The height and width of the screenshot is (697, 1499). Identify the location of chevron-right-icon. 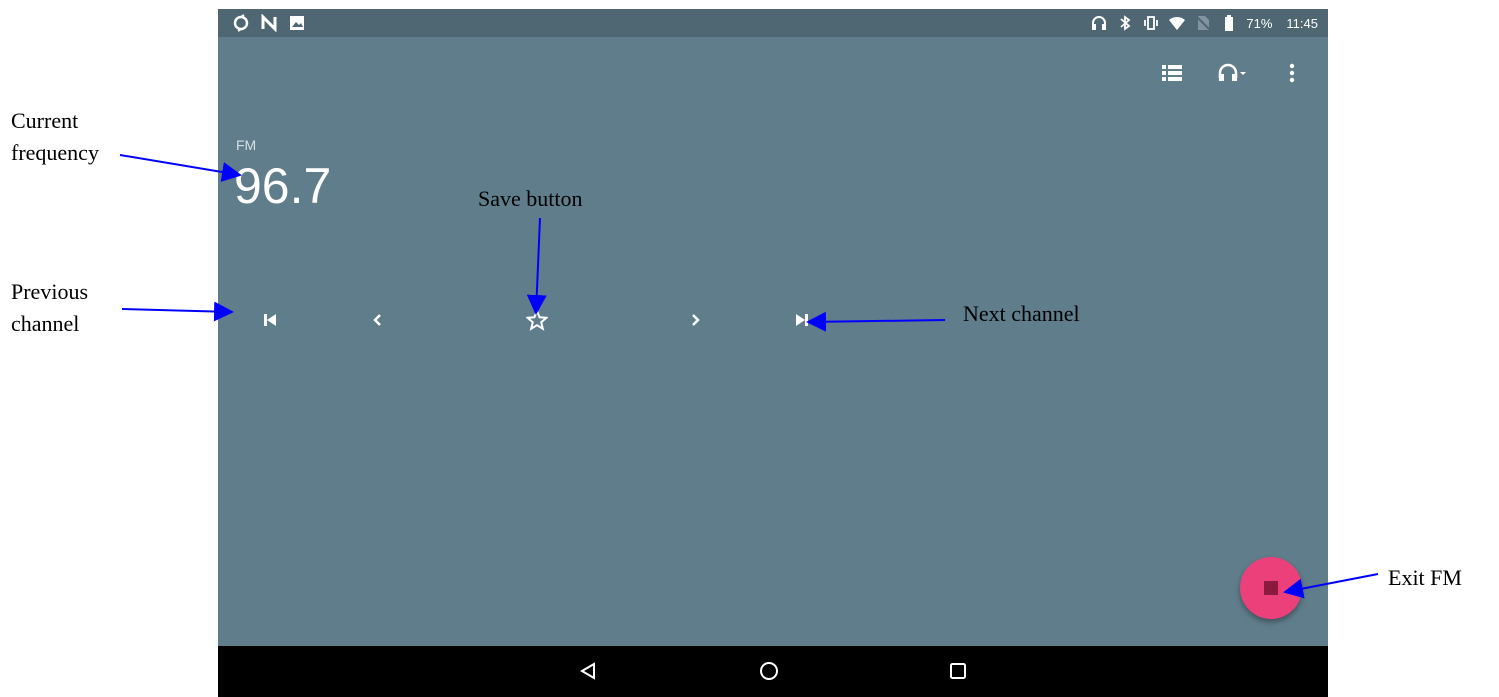
(696, 320).